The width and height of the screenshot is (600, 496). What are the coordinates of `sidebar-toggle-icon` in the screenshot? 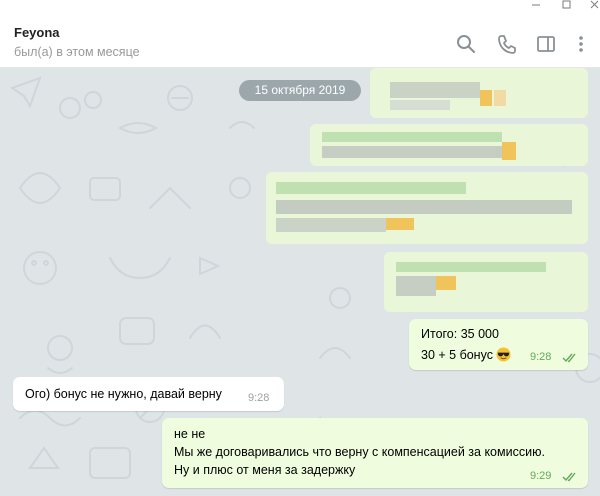 It's located at (546, 44).